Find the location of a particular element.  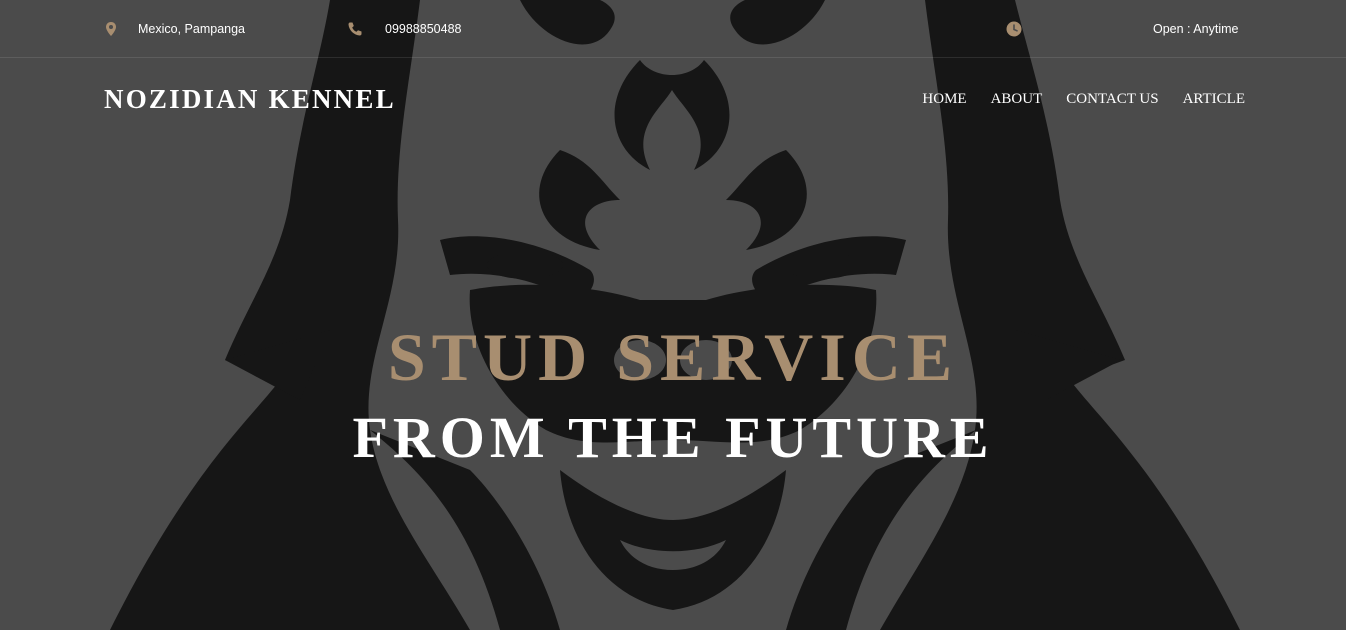

nav-contact-us: CONTACT US is located at coordinates (1112, 99).